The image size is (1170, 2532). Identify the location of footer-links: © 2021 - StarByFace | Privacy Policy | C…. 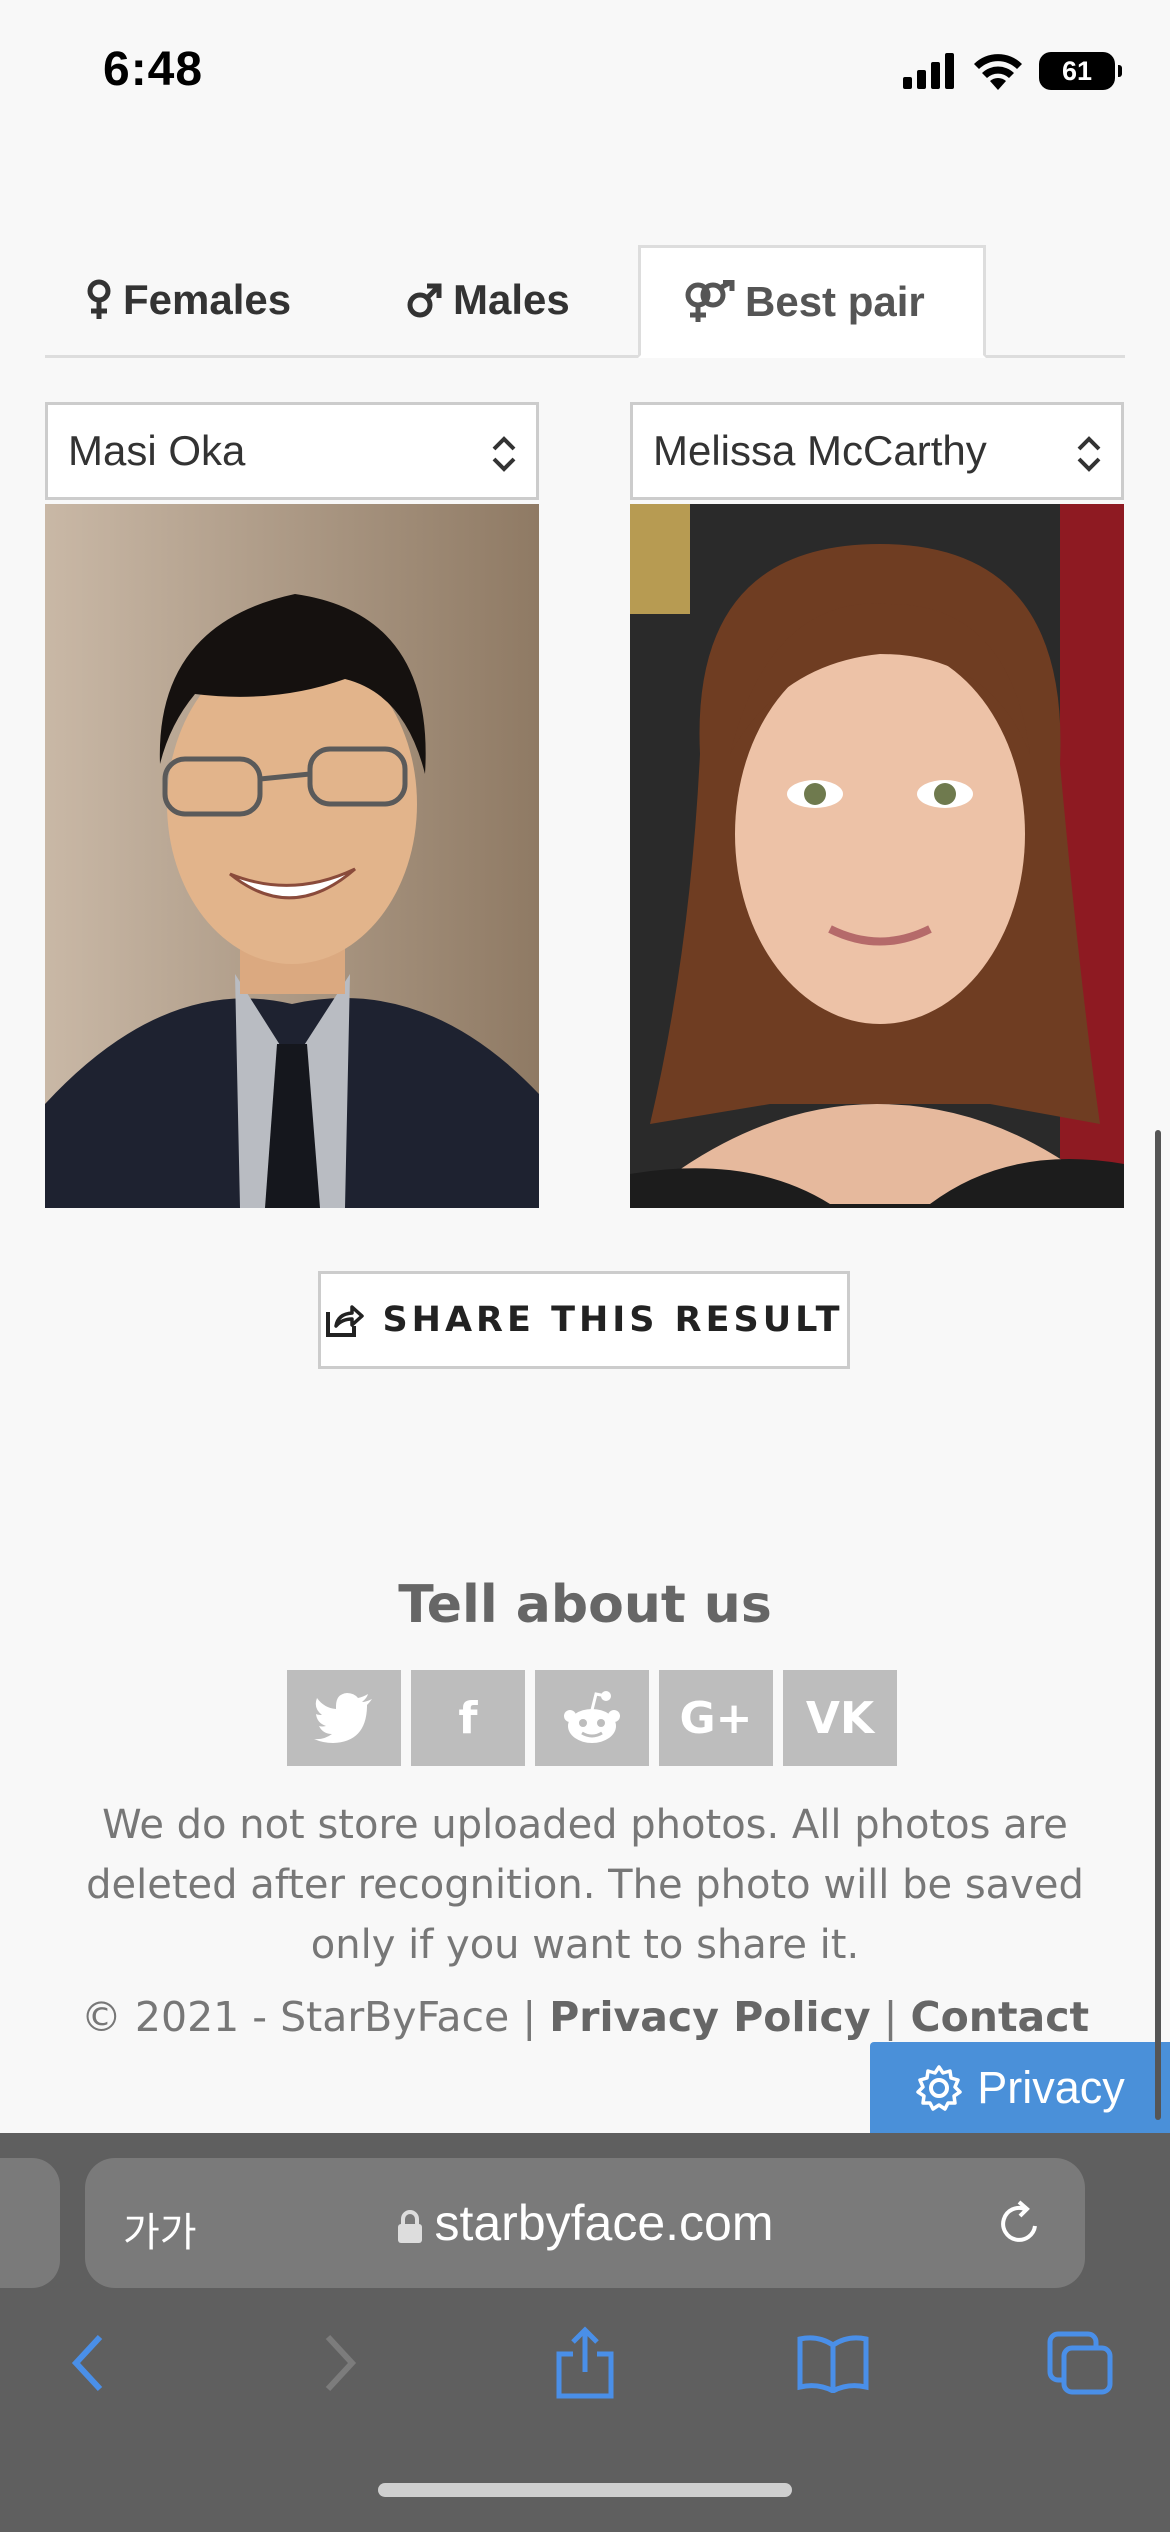
(585, 2017).